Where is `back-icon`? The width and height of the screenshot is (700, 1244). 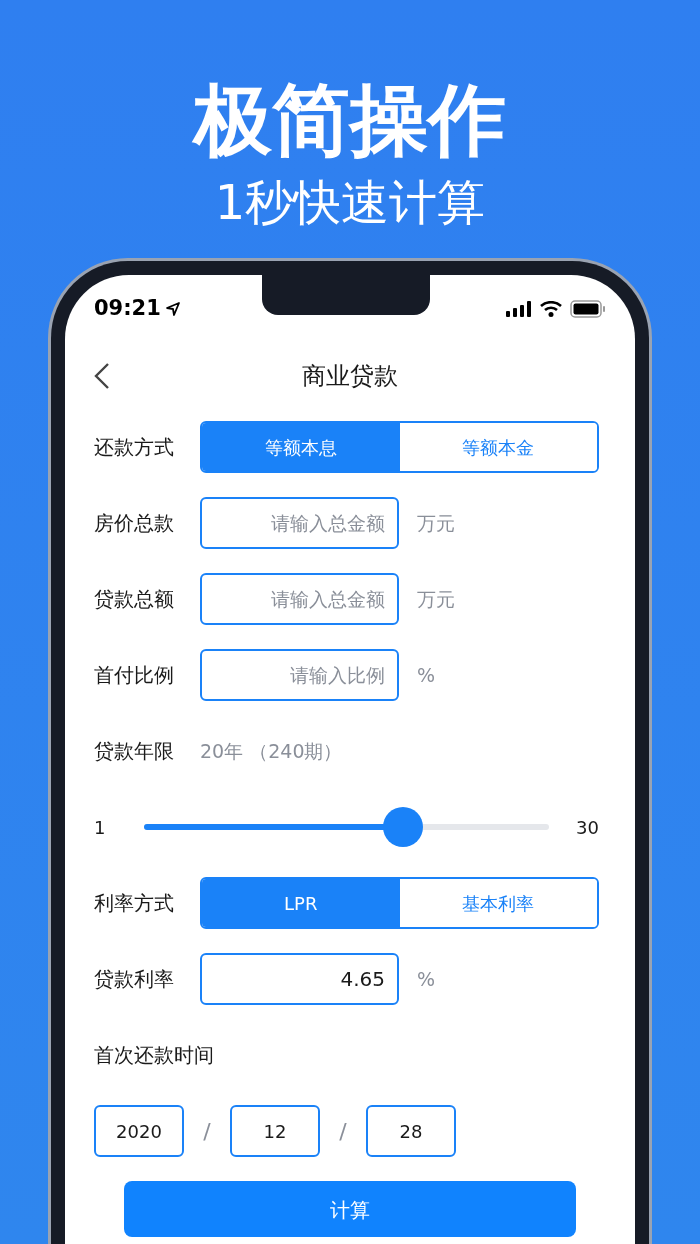
back-icon is located at coordinates (102, 376).